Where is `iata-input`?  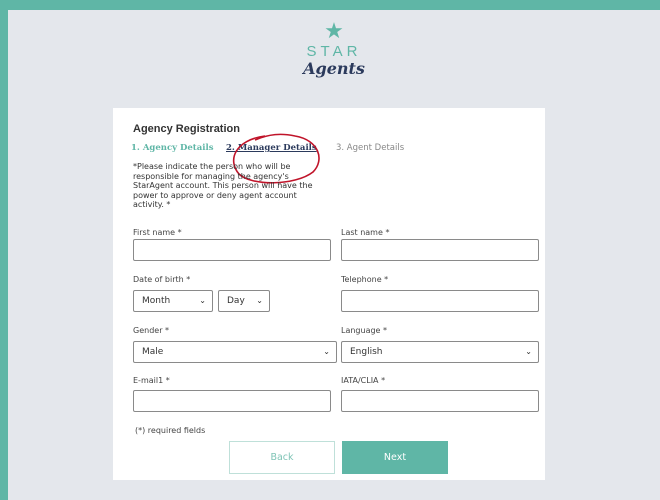
iata-input is located at coordinates (440, 401).